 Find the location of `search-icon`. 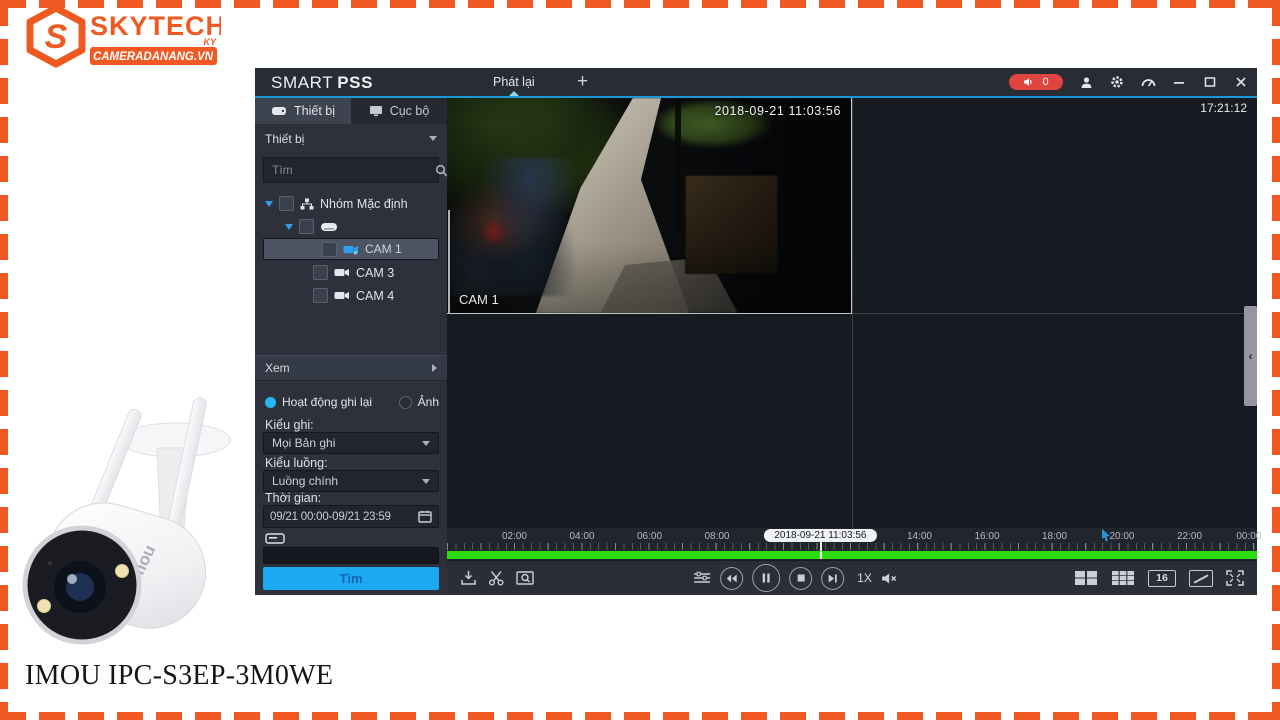

search-icon is located at coordinates (441, 170).